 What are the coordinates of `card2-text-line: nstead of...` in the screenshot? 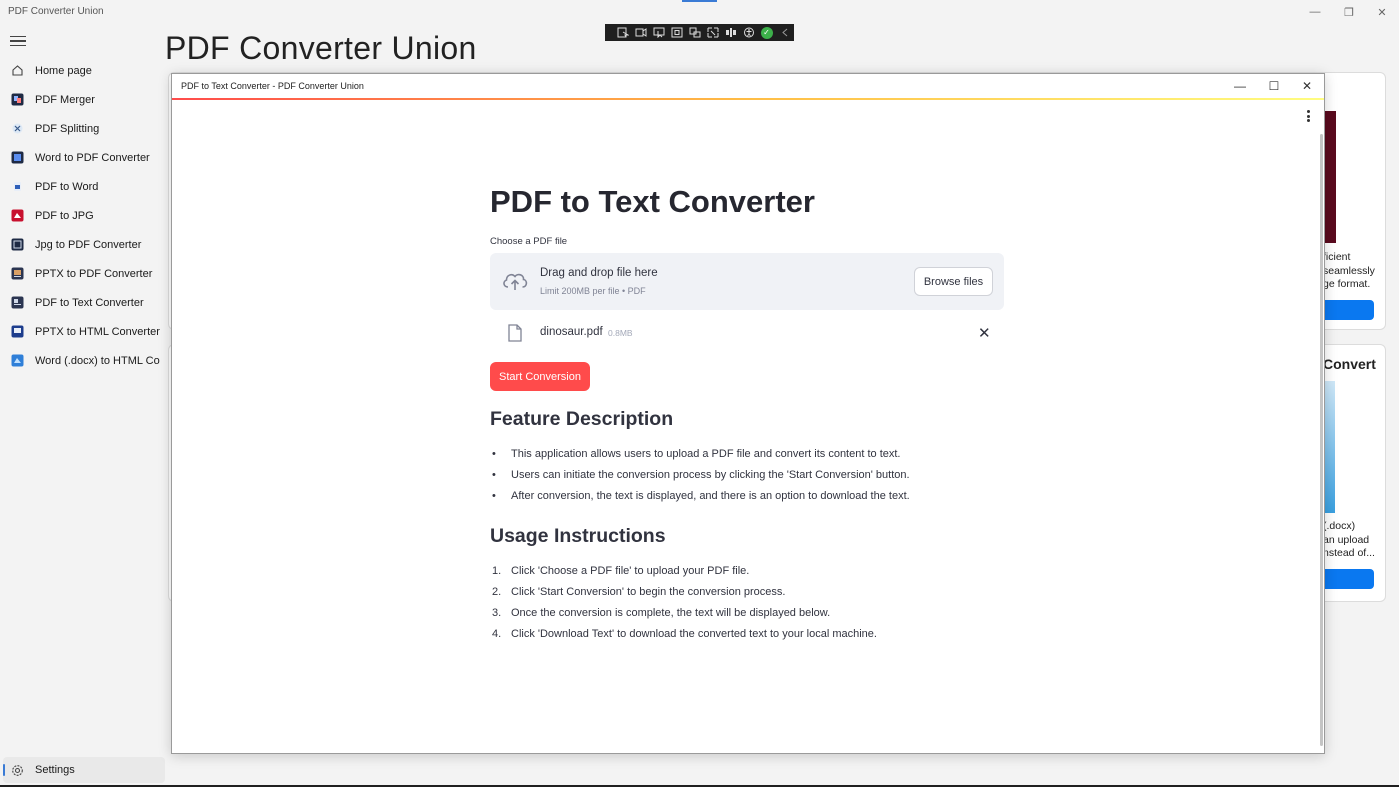 It's located at (1349, 553).